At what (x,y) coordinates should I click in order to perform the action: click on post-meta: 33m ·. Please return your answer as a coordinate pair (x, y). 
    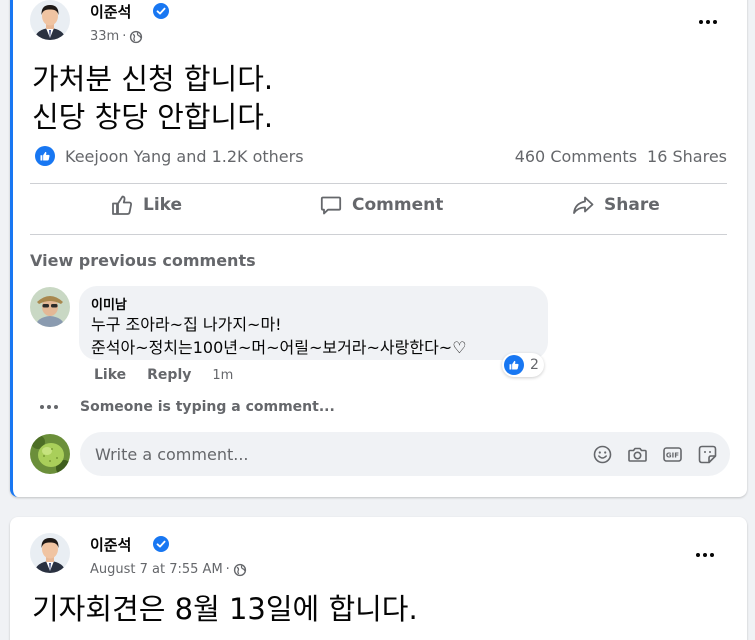
    Looking at the image, I should click on (116, 36).